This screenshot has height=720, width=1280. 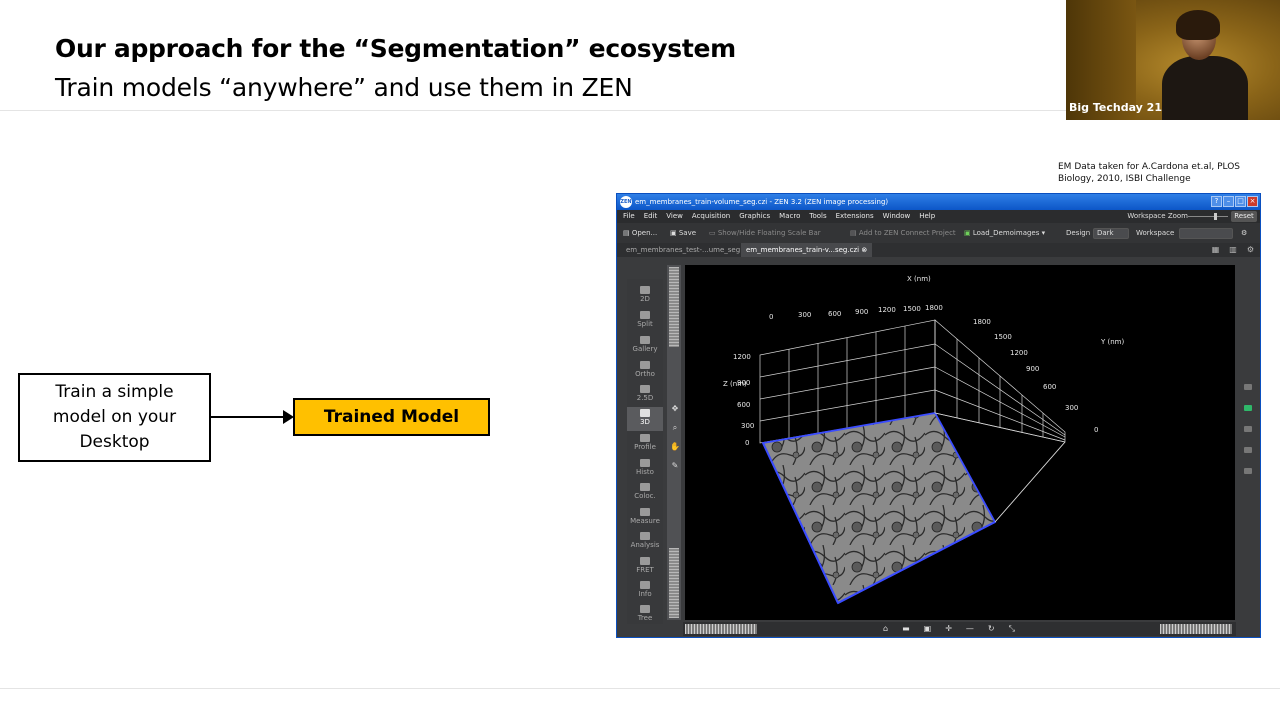 I want to click on credit-line: EM Data taken for A.Cardona et.al, PLOS, so click(x=1149, y=167).